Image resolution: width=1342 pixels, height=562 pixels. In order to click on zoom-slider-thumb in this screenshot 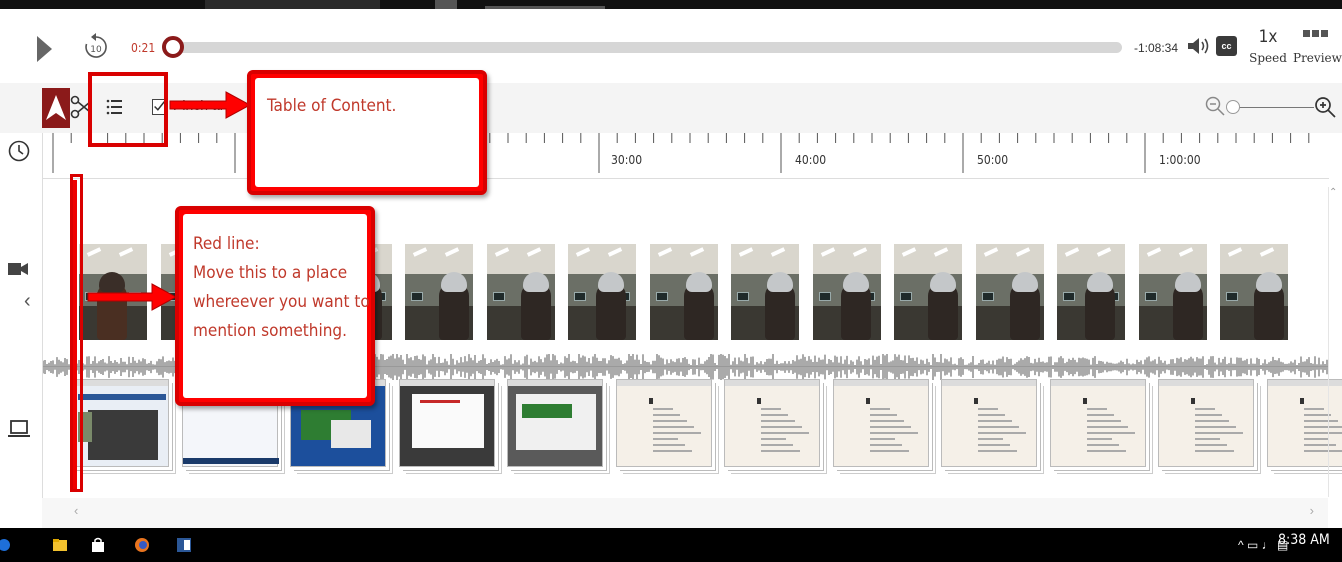, I will do `click(1233, 107)`.